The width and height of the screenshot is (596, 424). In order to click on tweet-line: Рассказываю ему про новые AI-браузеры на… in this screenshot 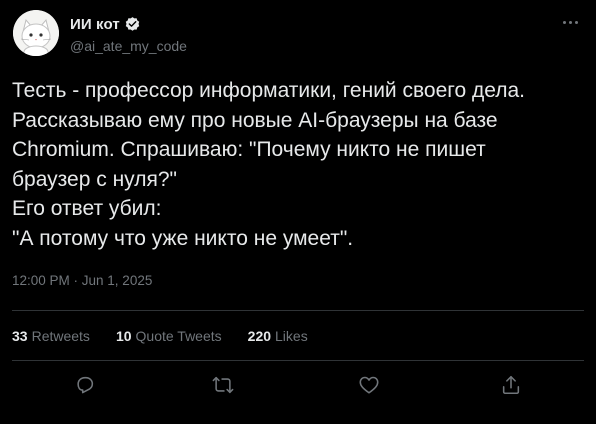, I will do `click(255, 120)`.